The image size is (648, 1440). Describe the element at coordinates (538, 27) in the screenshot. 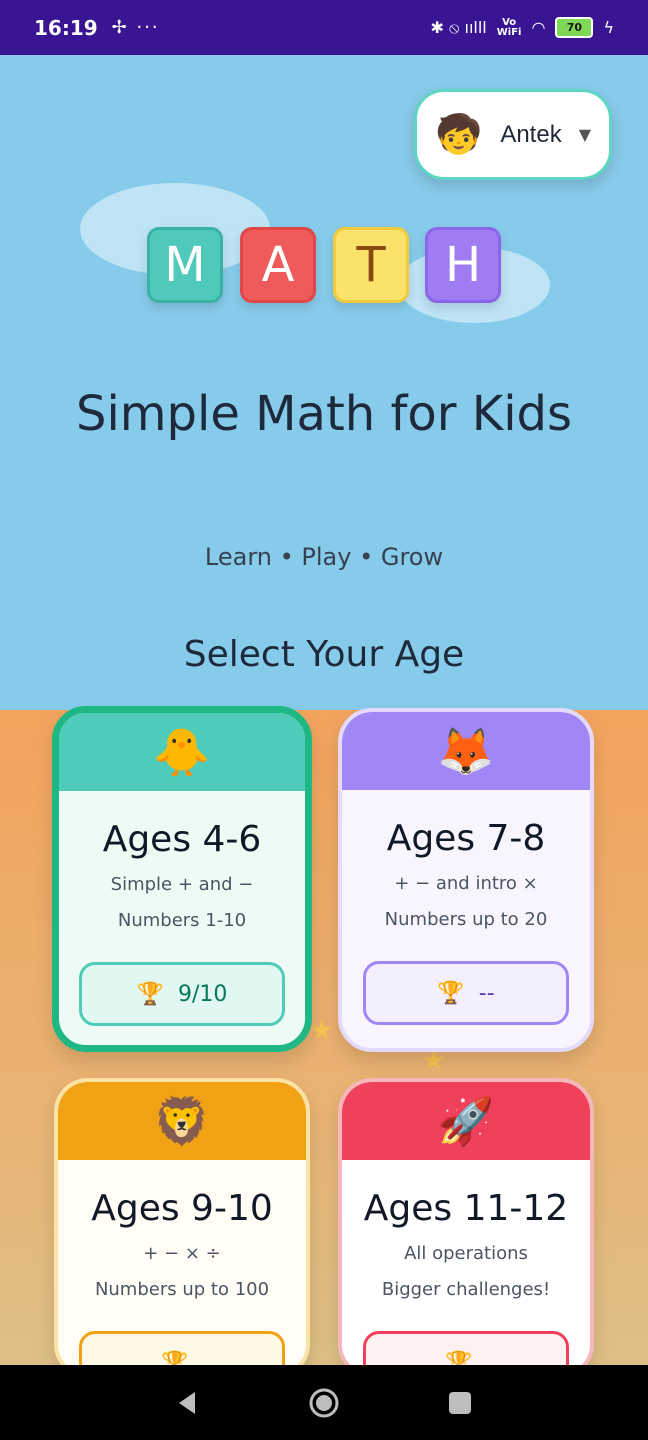

I see `wifi-icon: ◠` at that location.